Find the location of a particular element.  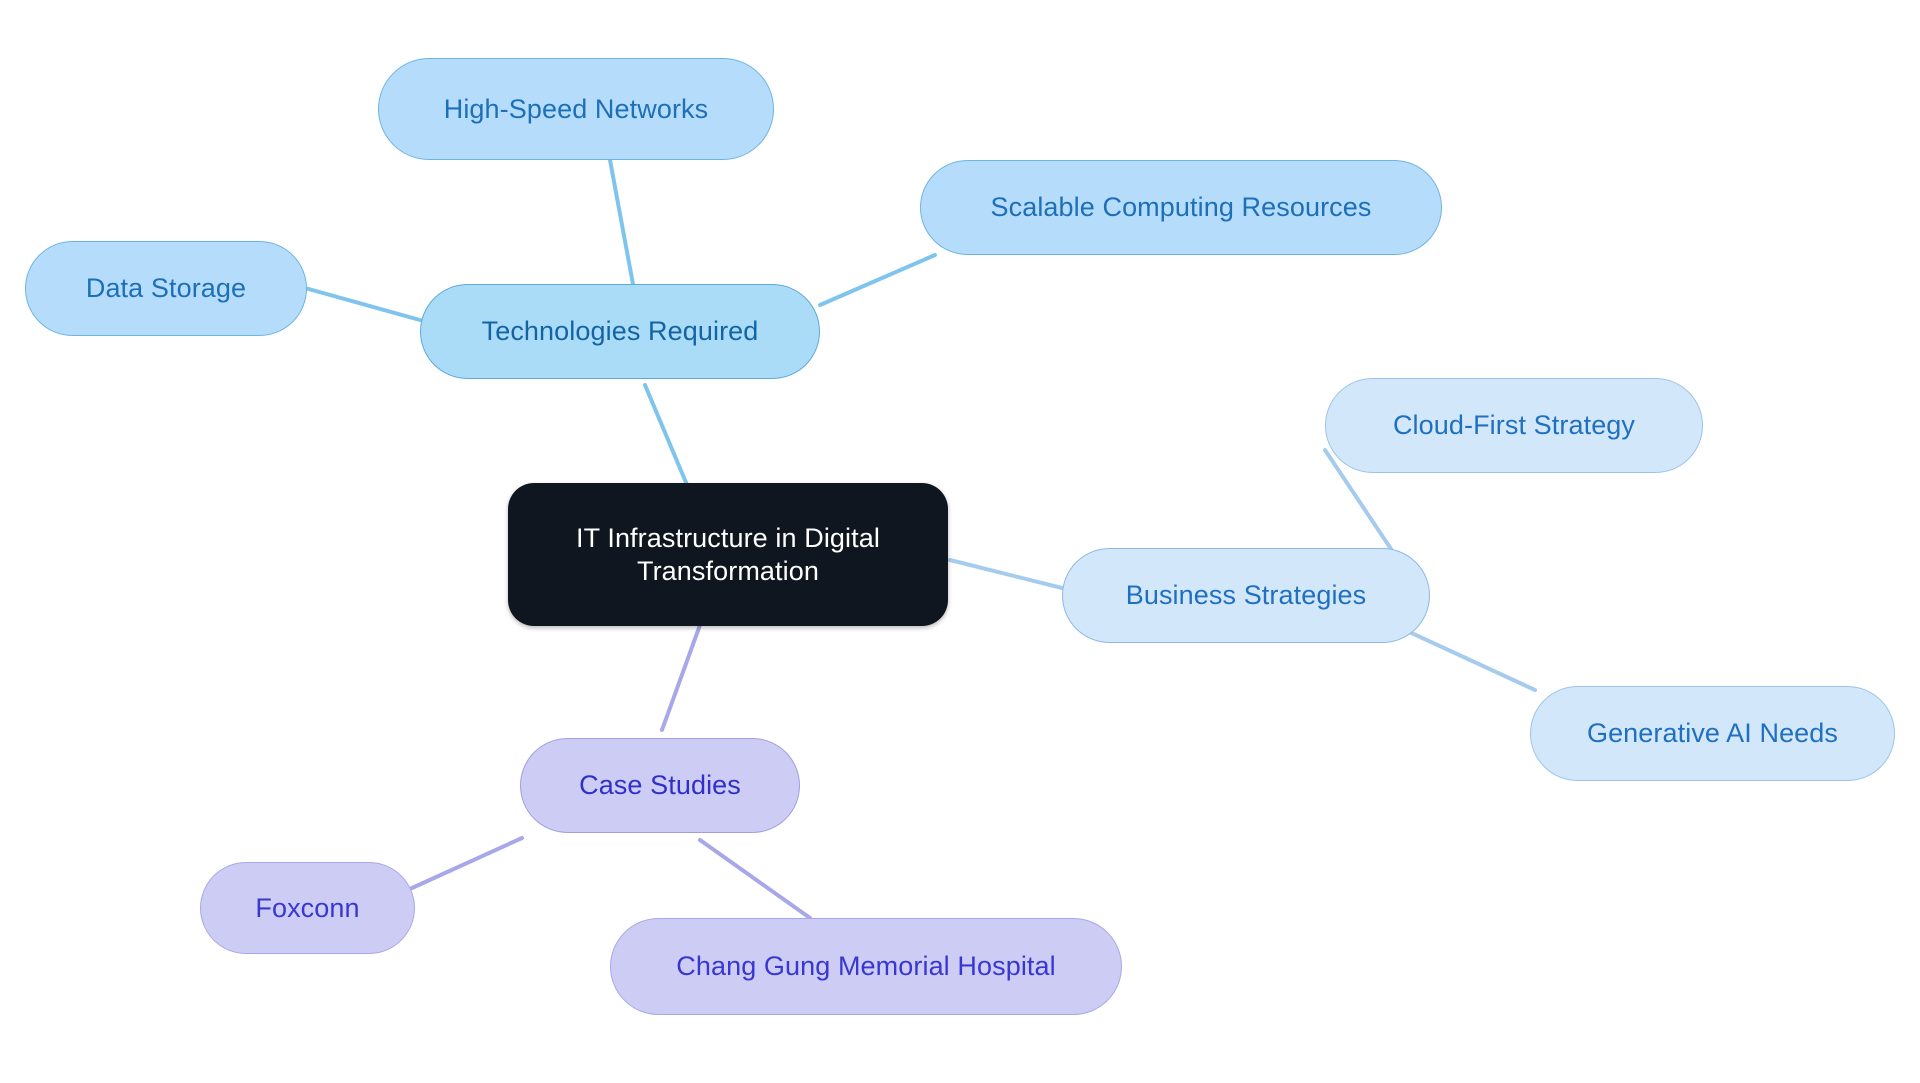

node-case-studies-label: Case Studies is located at coordinates (660, 785).